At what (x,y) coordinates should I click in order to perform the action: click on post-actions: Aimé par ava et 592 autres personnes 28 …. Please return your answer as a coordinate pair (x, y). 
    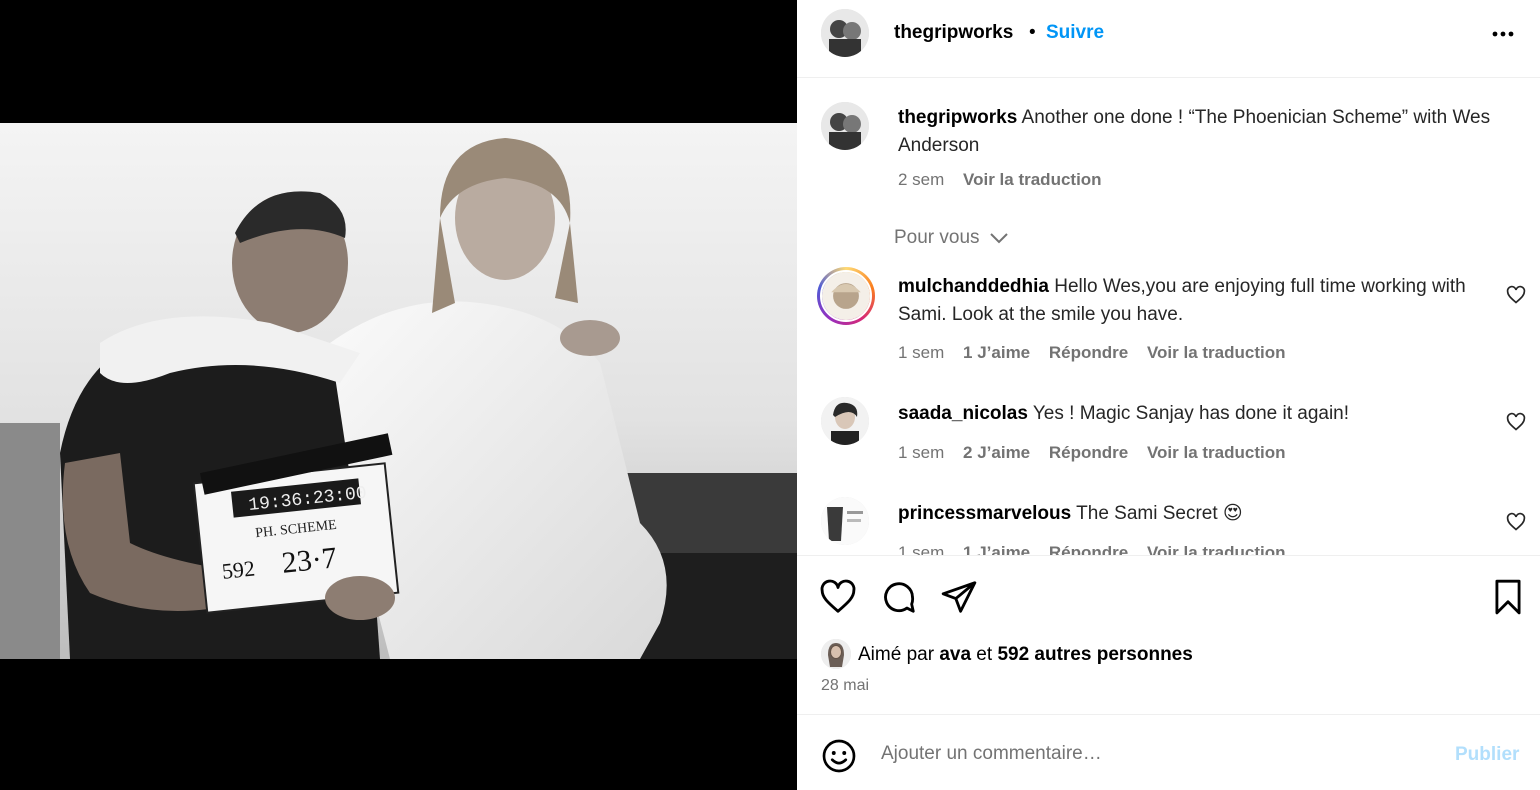
    Looking at the image, I should click on (1168, 635).